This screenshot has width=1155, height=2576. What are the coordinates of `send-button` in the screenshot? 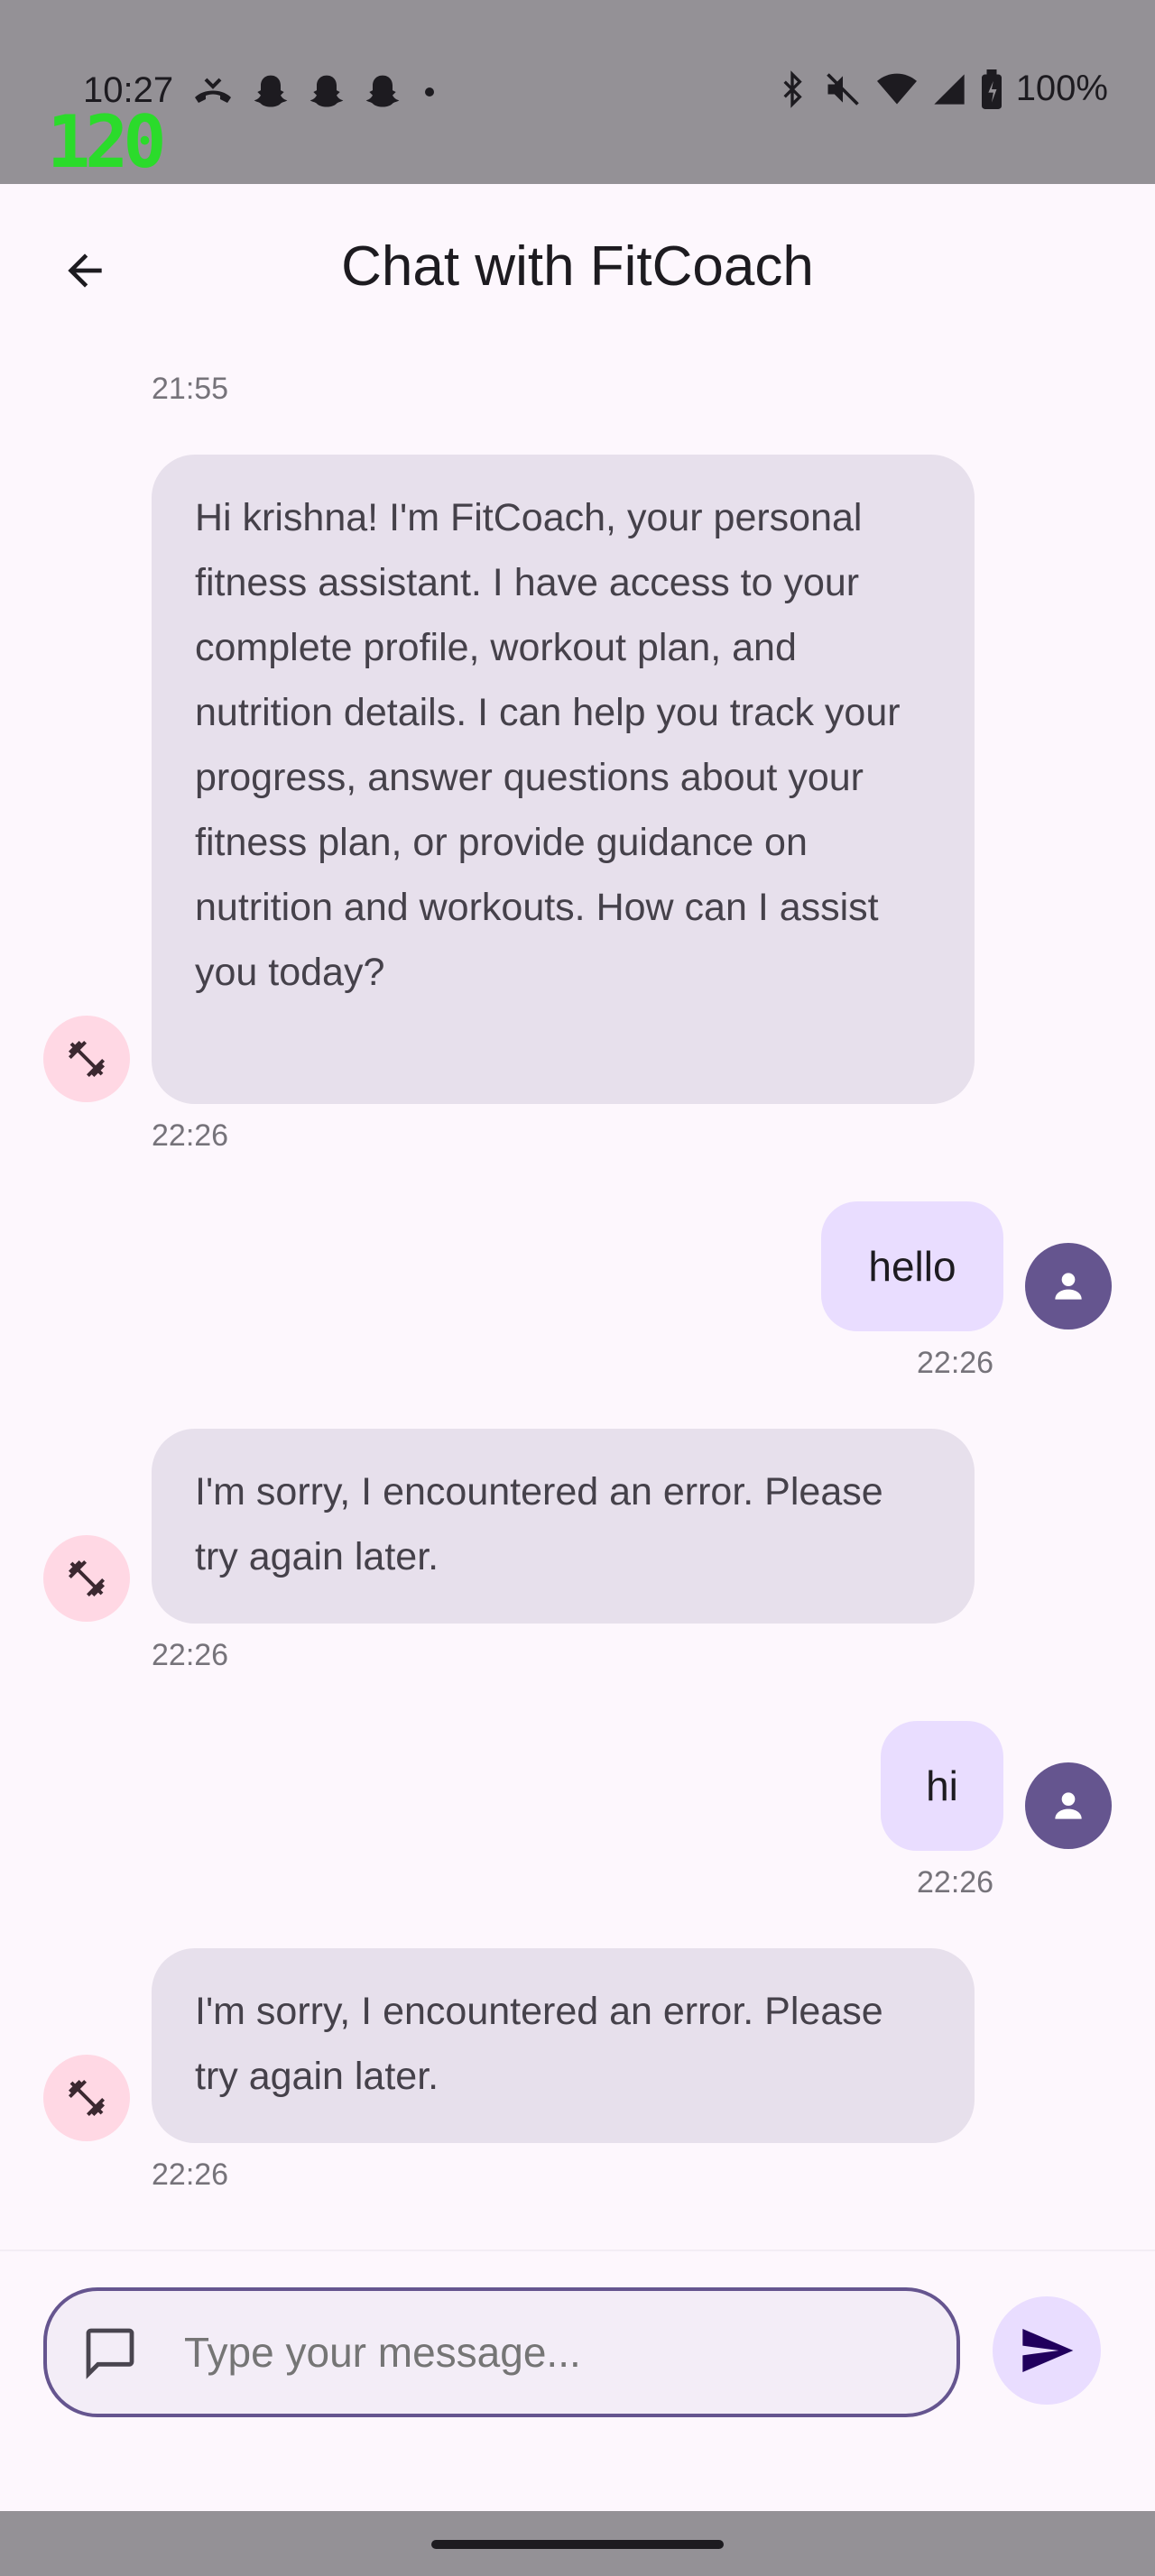 It's located at (1047, 2350).